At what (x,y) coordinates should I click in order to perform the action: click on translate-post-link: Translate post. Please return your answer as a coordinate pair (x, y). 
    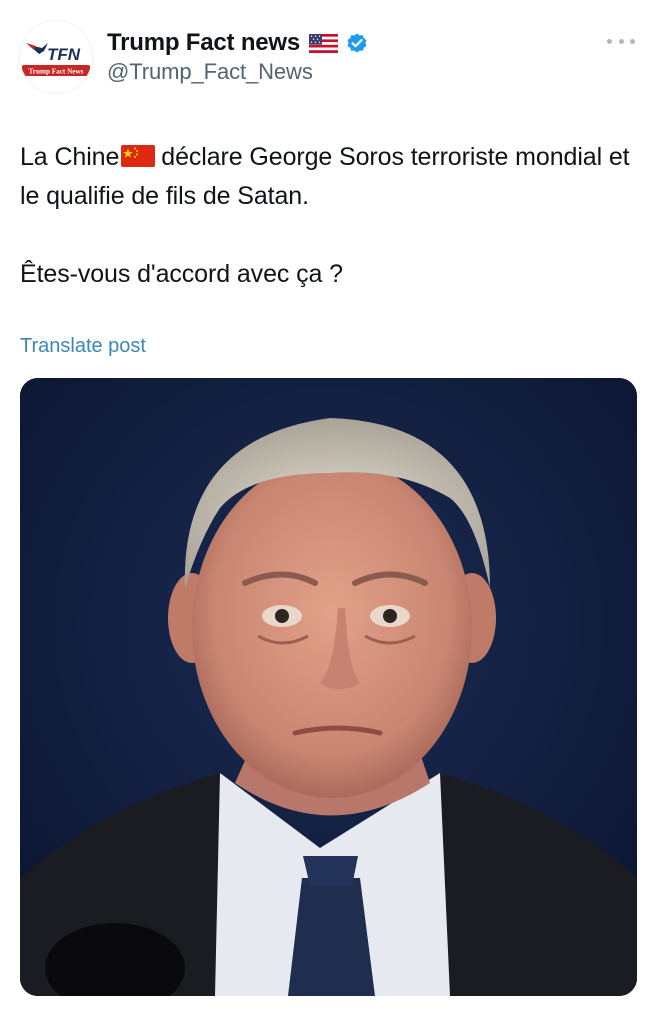
    Looking at the image, I should click on (83, 346).